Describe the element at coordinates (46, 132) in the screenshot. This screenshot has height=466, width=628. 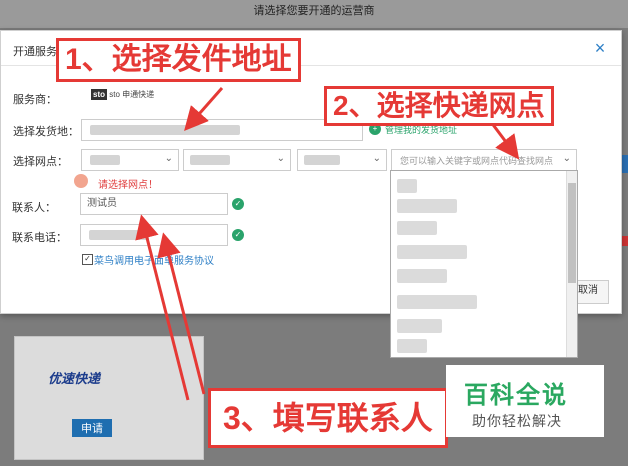
I see `ship-address-label: 选择发货地：` at that location.